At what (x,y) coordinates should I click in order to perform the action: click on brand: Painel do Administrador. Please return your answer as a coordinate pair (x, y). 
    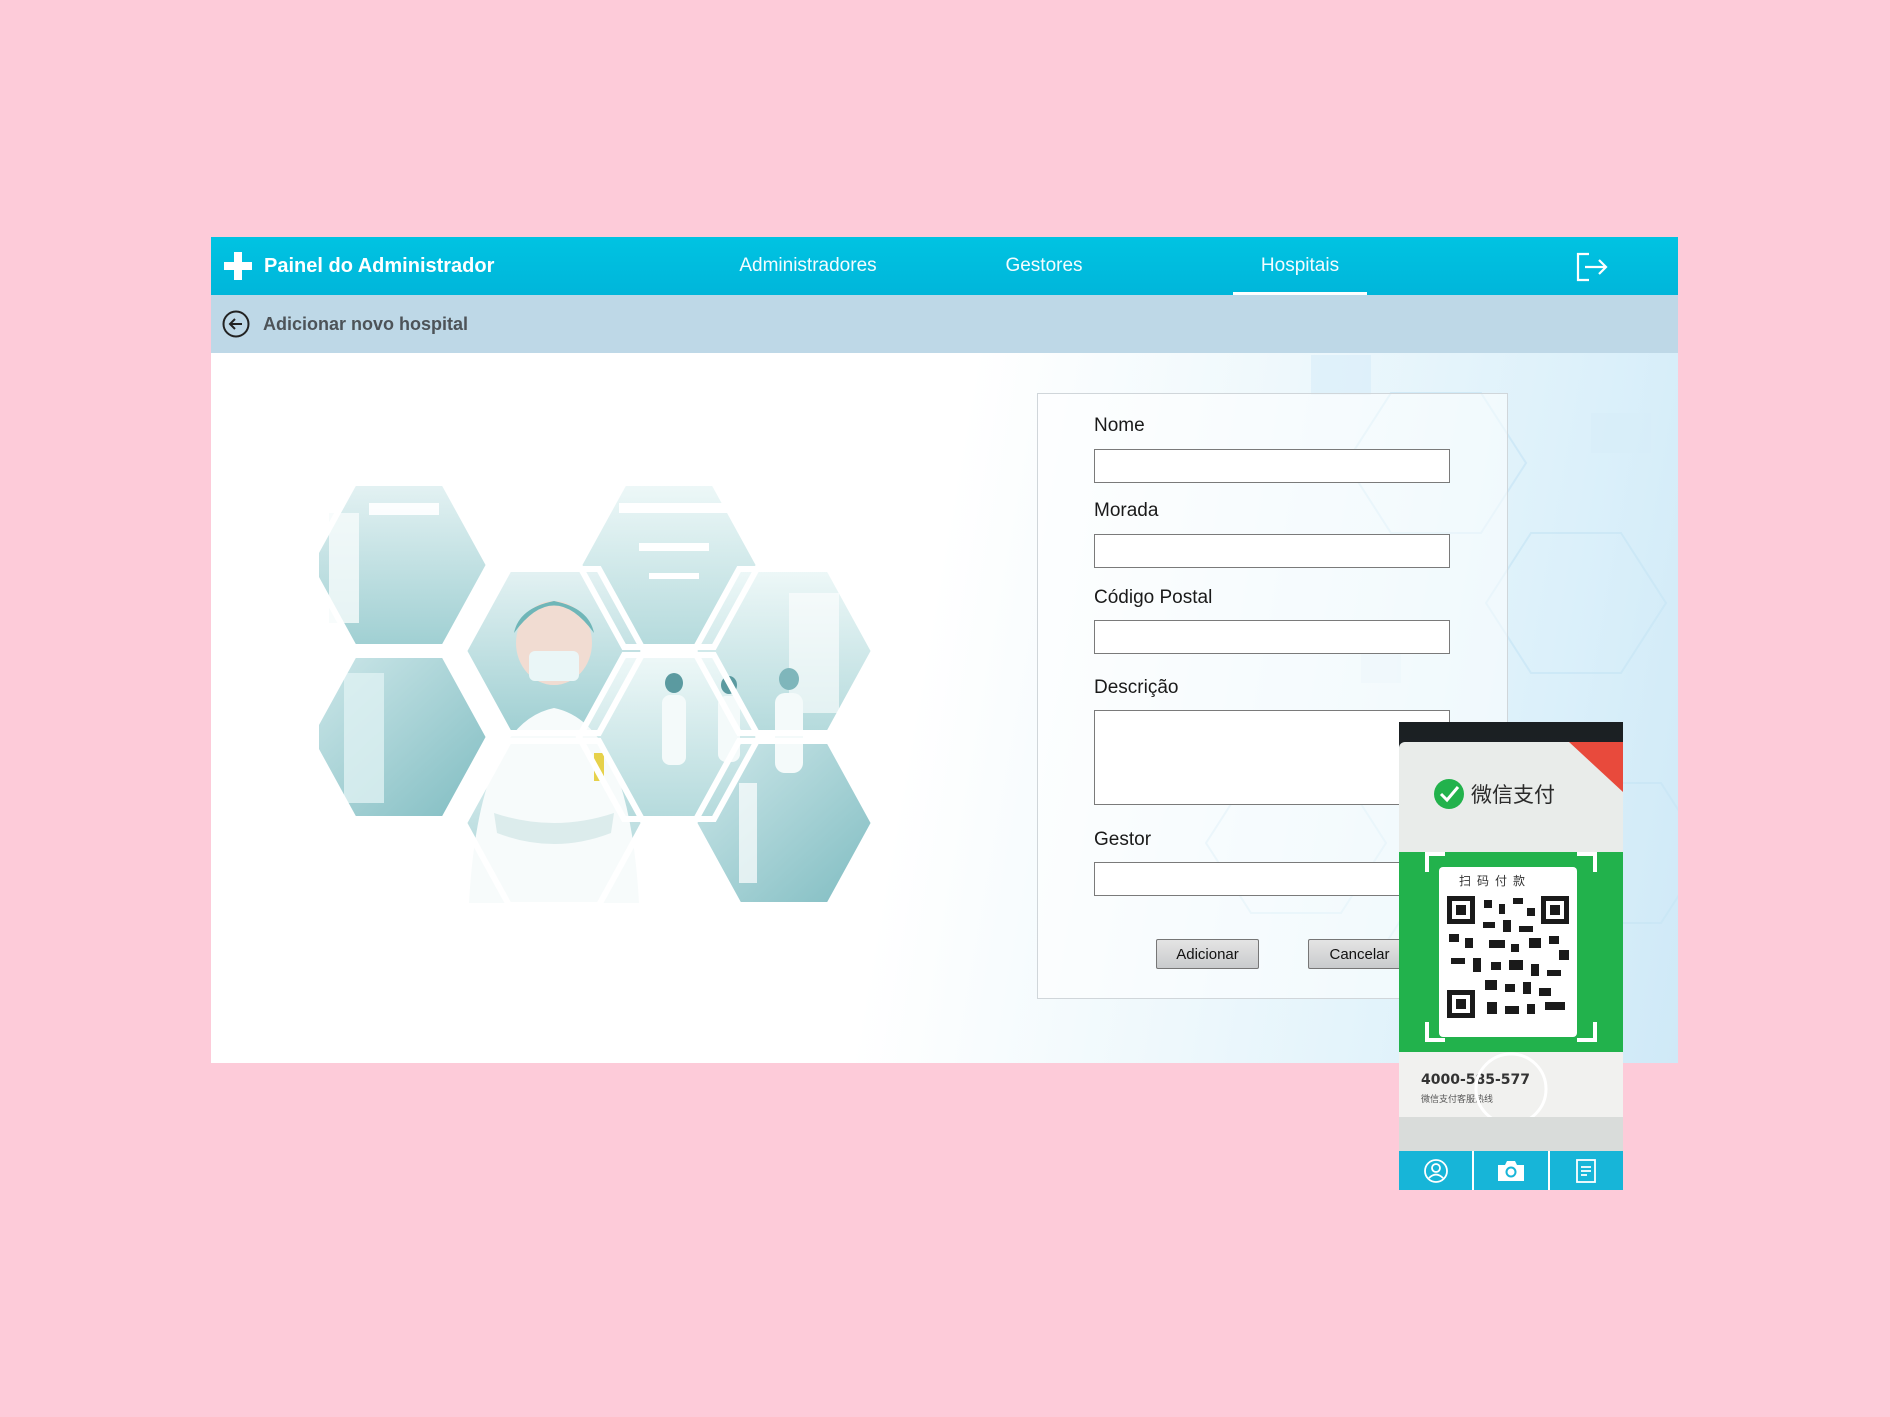
    Looking at the image, I should click on (359, 266).